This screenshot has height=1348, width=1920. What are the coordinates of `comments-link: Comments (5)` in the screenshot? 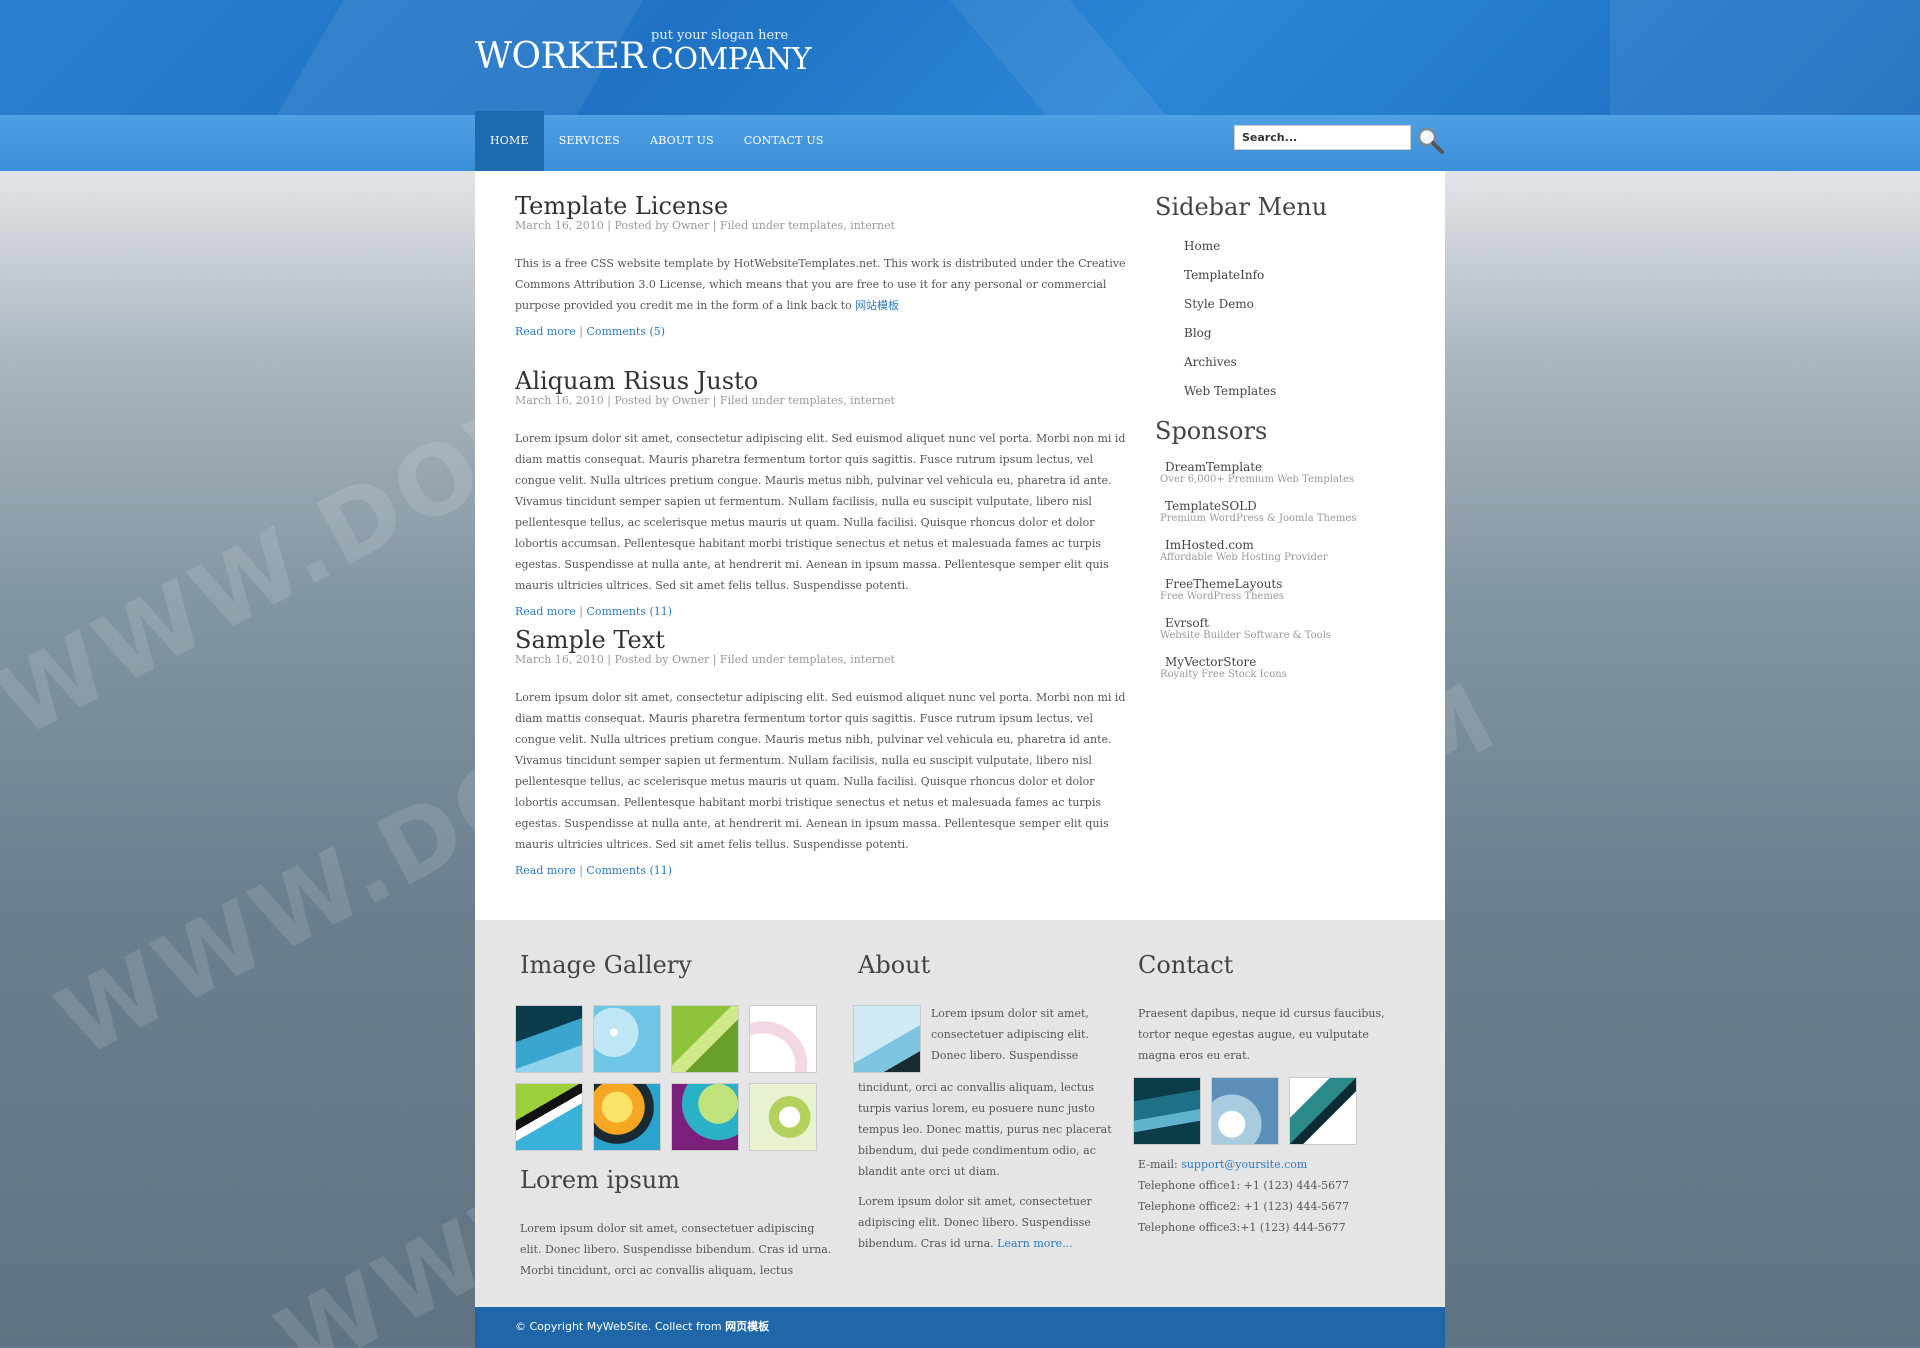 It's located at (625, 331).